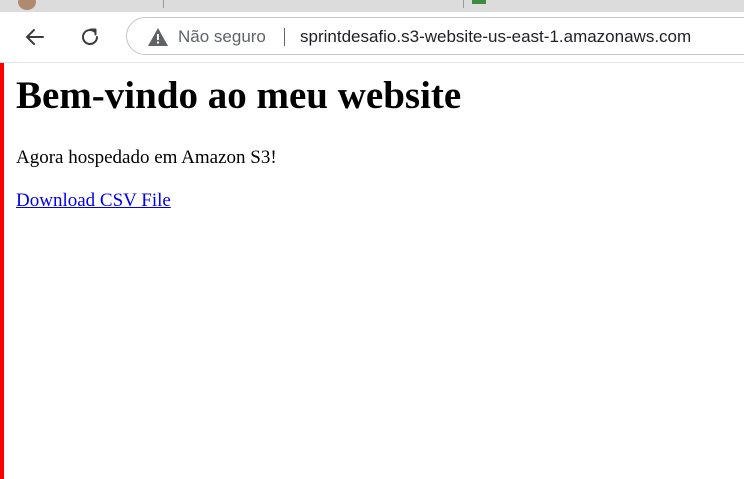  I want to click on download-csv-link: Download CSV File, so click(93, 201).